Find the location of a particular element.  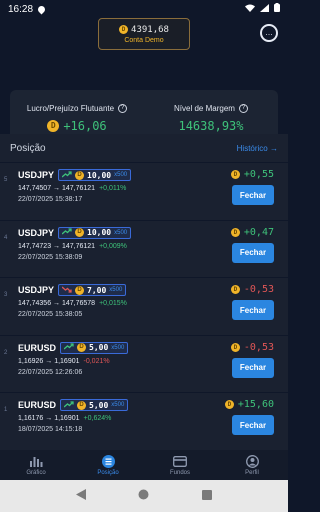

nav-funds: Fundos is located at coordinates (180, 465).